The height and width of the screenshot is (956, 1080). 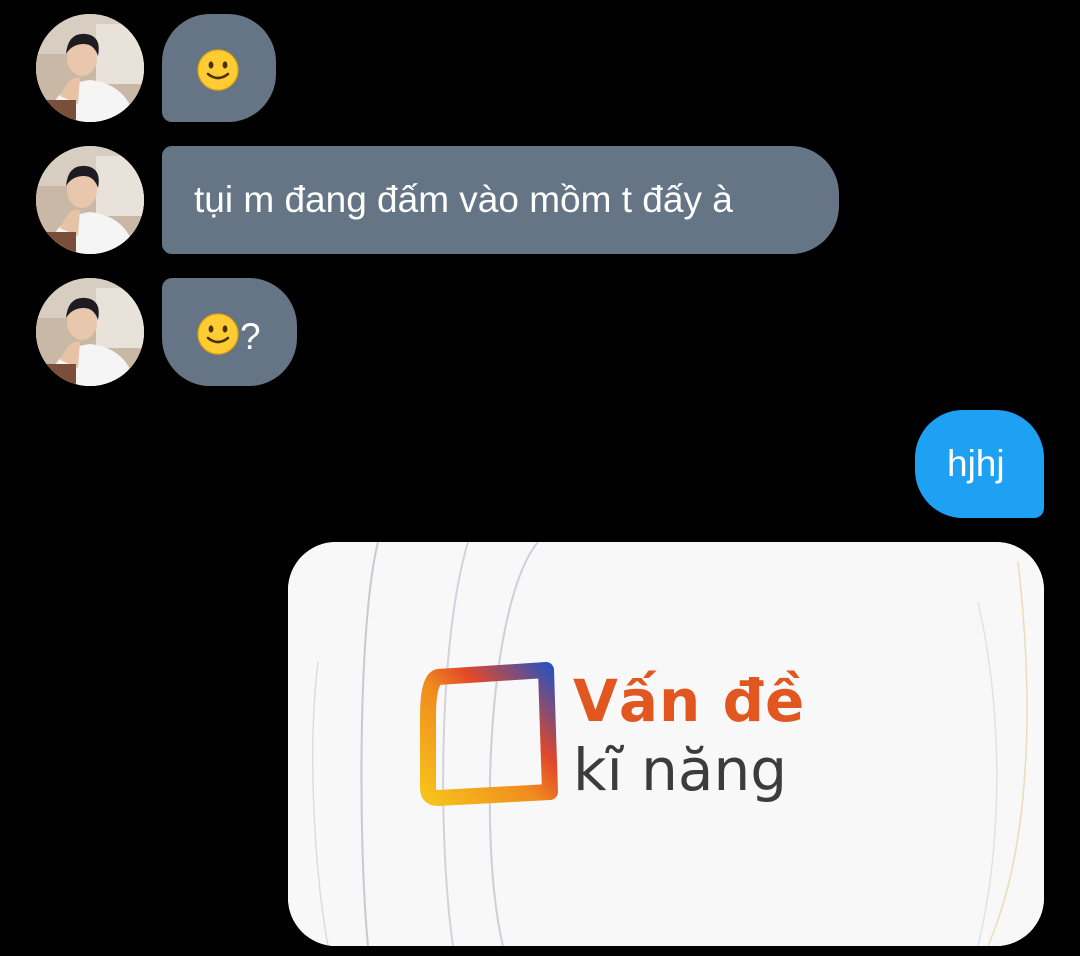 I want to click on incoming-message-bubble, so click(x=219, y=68).